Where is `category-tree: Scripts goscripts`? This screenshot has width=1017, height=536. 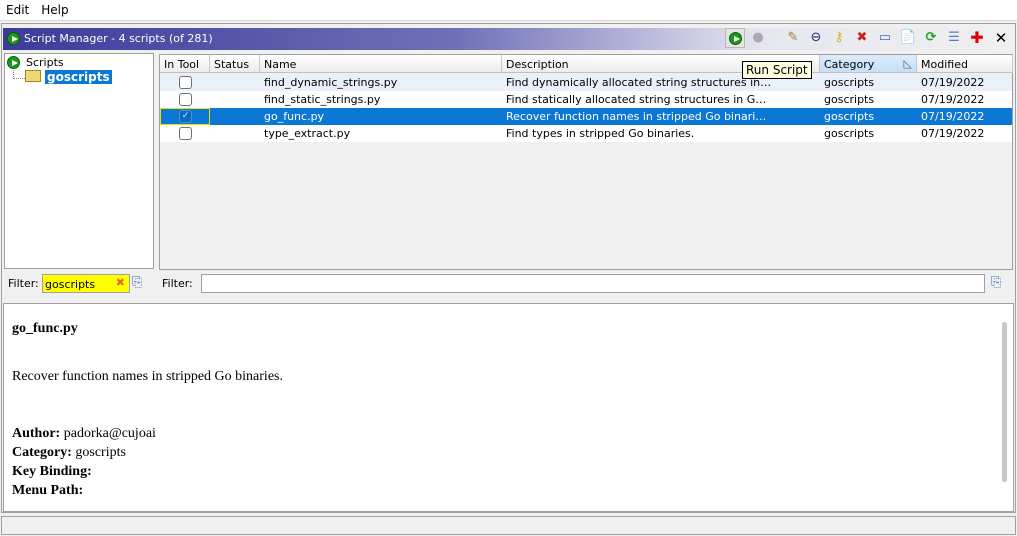 category-tree: Scripts goscripts is located at coordinates (79, 161).